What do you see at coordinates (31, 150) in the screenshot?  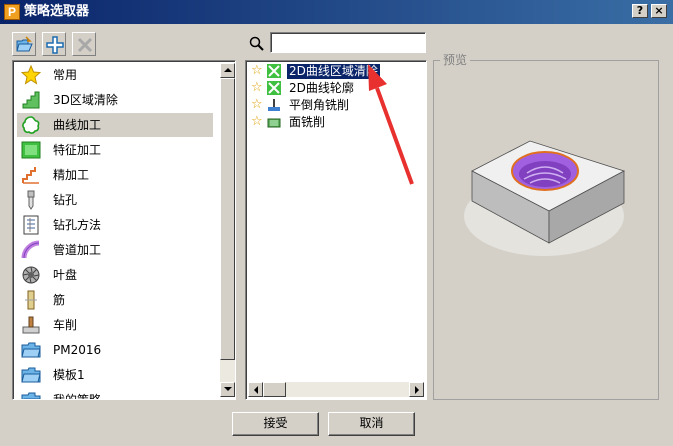 I see `feature-machining-icon` at bounding box center [31, 150].